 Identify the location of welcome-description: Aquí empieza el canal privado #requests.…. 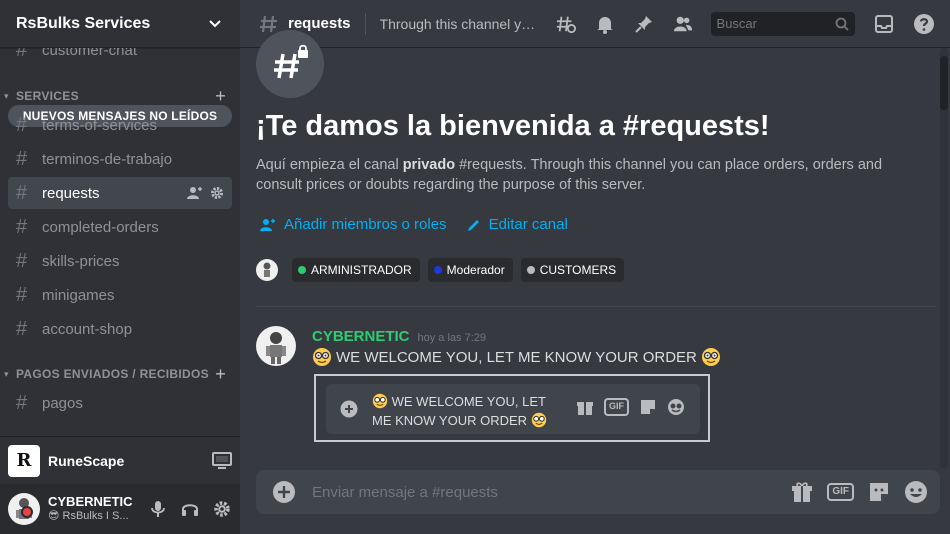
(569, 175).